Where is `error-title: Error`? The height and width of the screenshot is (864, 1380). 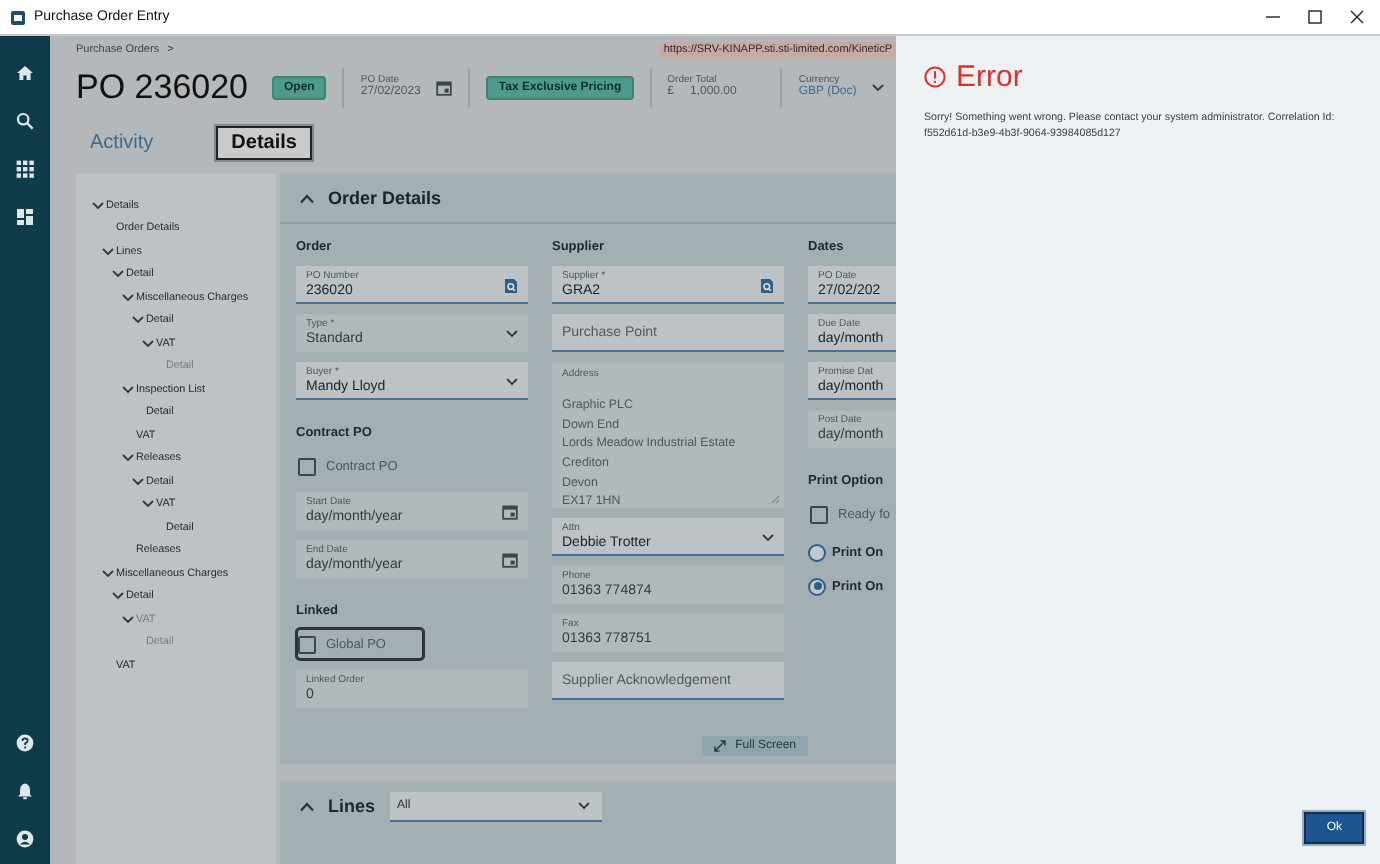
error-title: Error is located at coordinates (989, 77).